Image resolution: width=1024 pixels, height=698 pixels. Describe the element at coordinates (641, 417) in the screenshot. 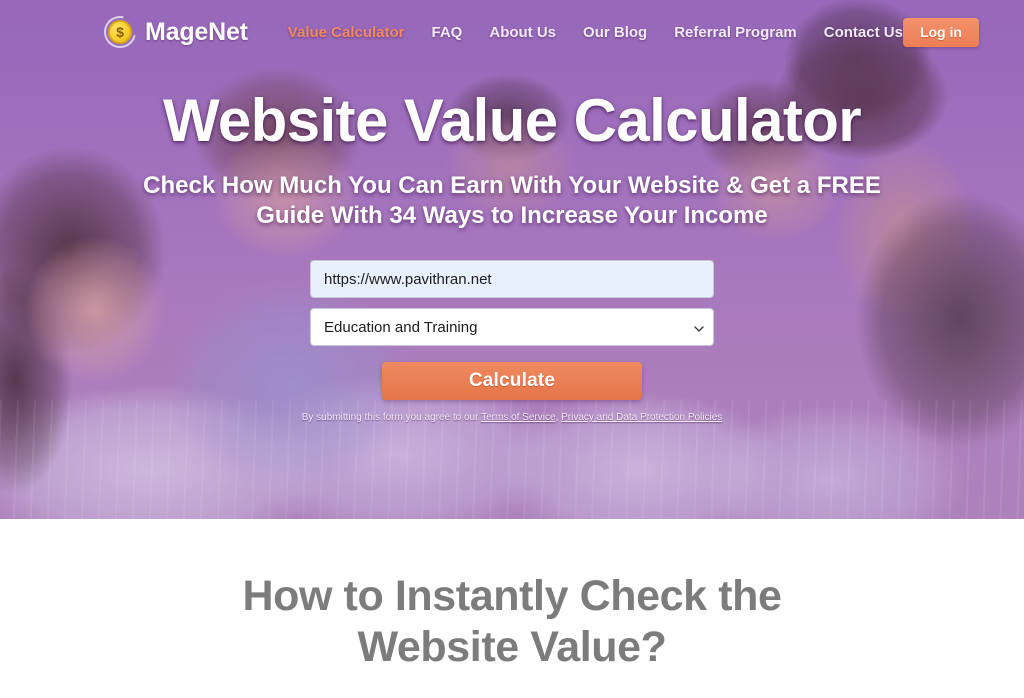

I see `privacy-policy-link: Privacy and Data Protection Policies` at that location.